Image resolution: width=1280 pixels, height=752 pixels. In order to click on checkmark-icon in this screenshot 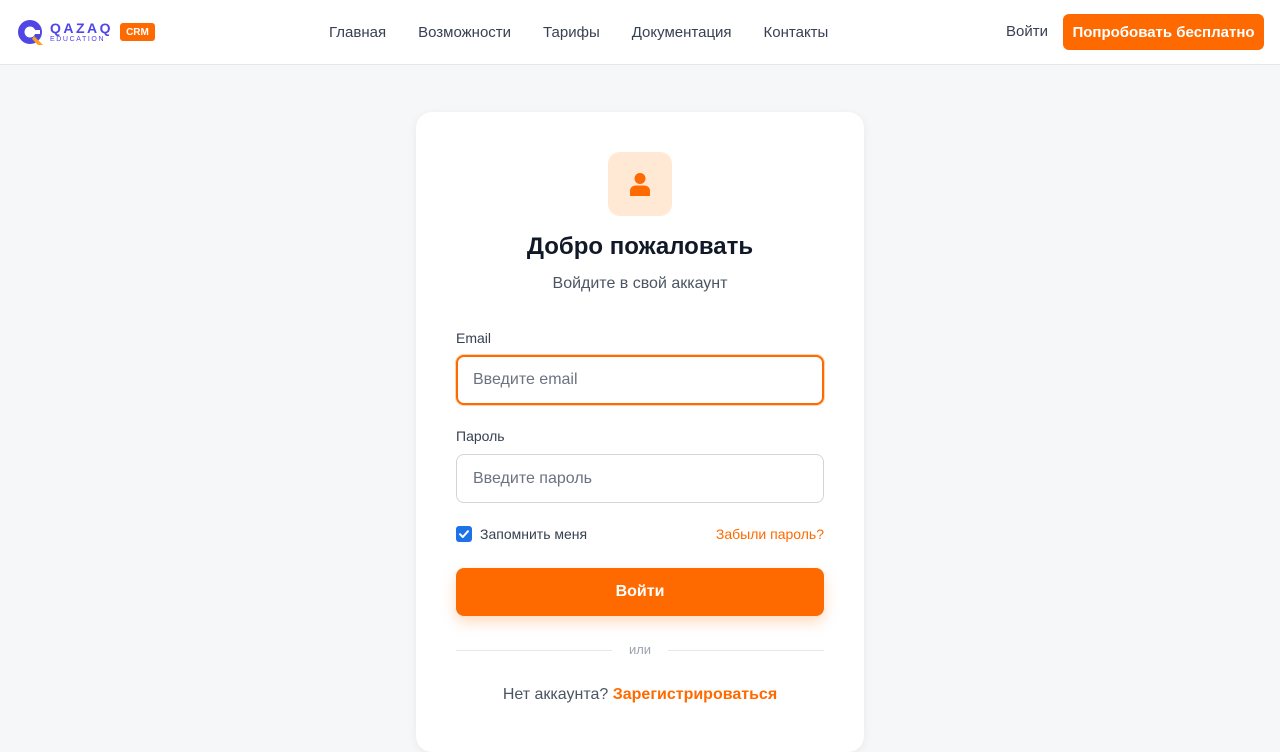, I will do `click(464, 534)`.